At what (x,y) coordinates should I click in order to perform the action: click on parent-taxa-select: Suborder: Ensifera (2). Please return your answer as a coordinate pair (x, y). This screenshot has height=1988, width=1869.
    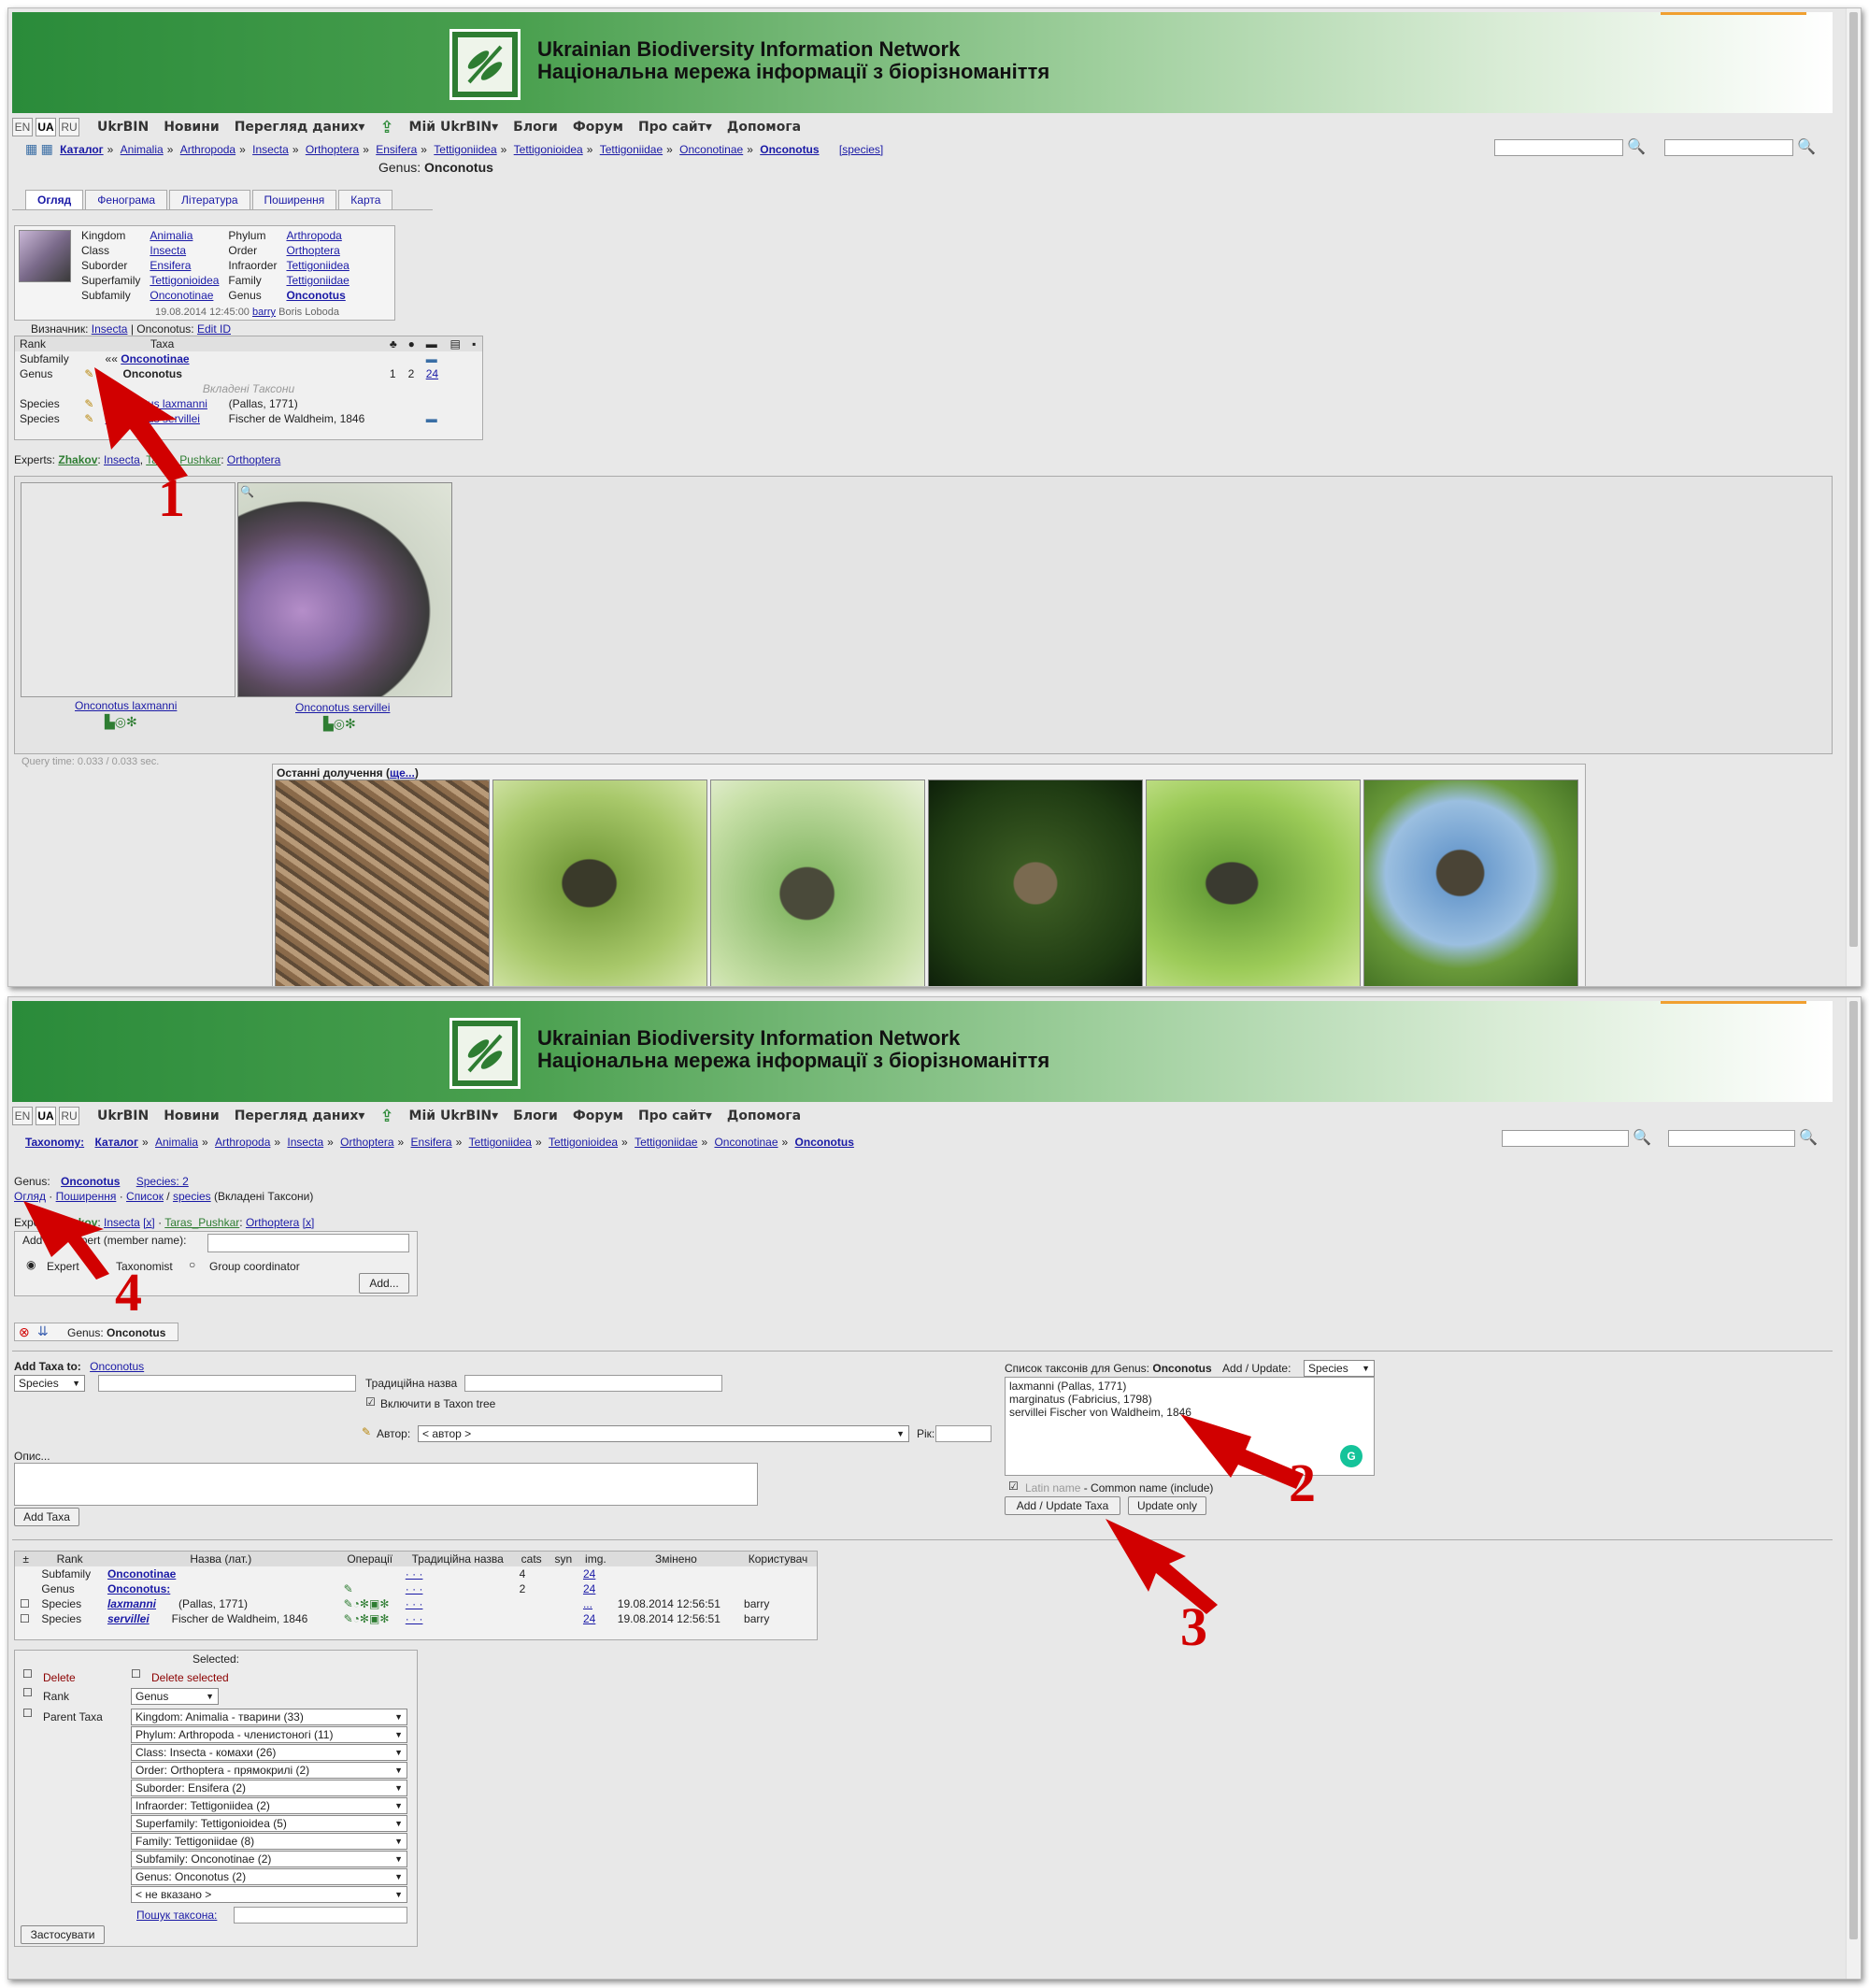
    Looking at the image, I should click on (269, 1788).